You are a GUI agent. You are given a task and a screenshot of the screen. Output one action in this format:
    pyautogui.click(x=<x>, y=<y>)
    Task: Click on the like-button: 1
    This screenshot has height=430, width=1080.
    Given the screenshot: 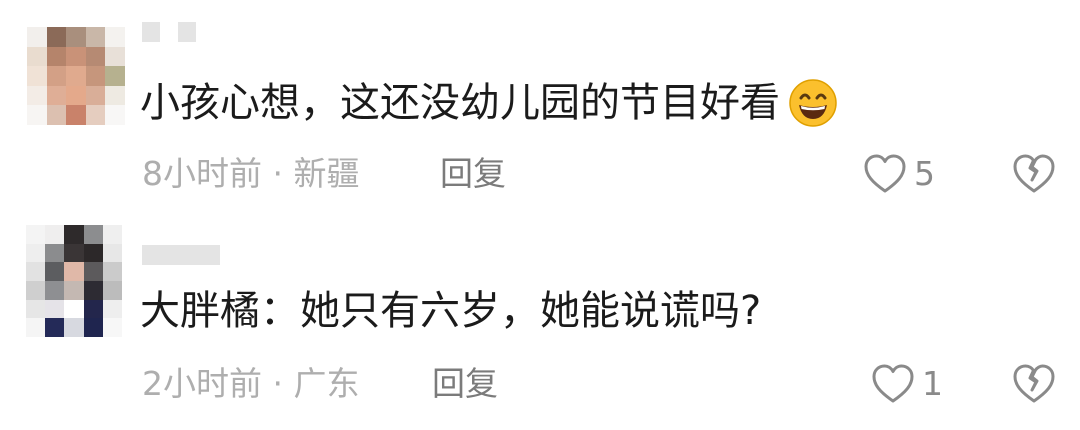 What is the action you would take?
    pyautogui.click(x=906, y=384)
    